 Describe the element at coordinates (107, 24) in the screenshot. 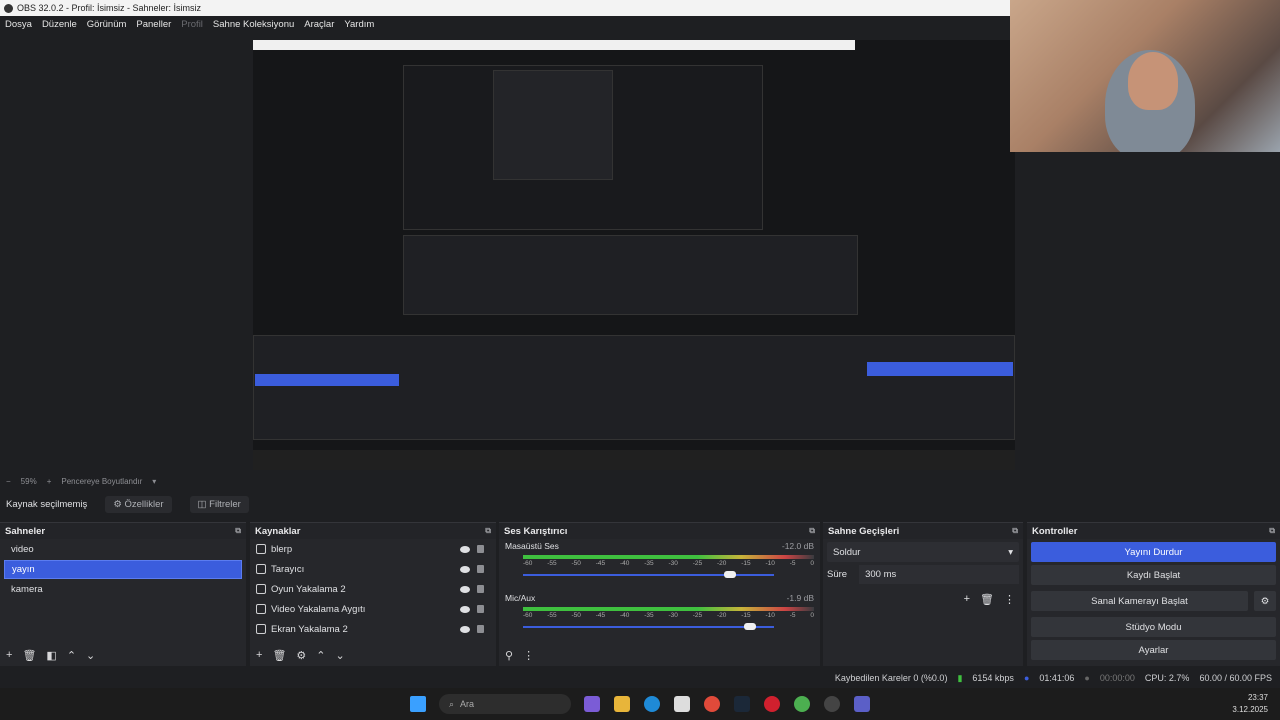

I see `menu-gorunum: Görünüm` at that location.